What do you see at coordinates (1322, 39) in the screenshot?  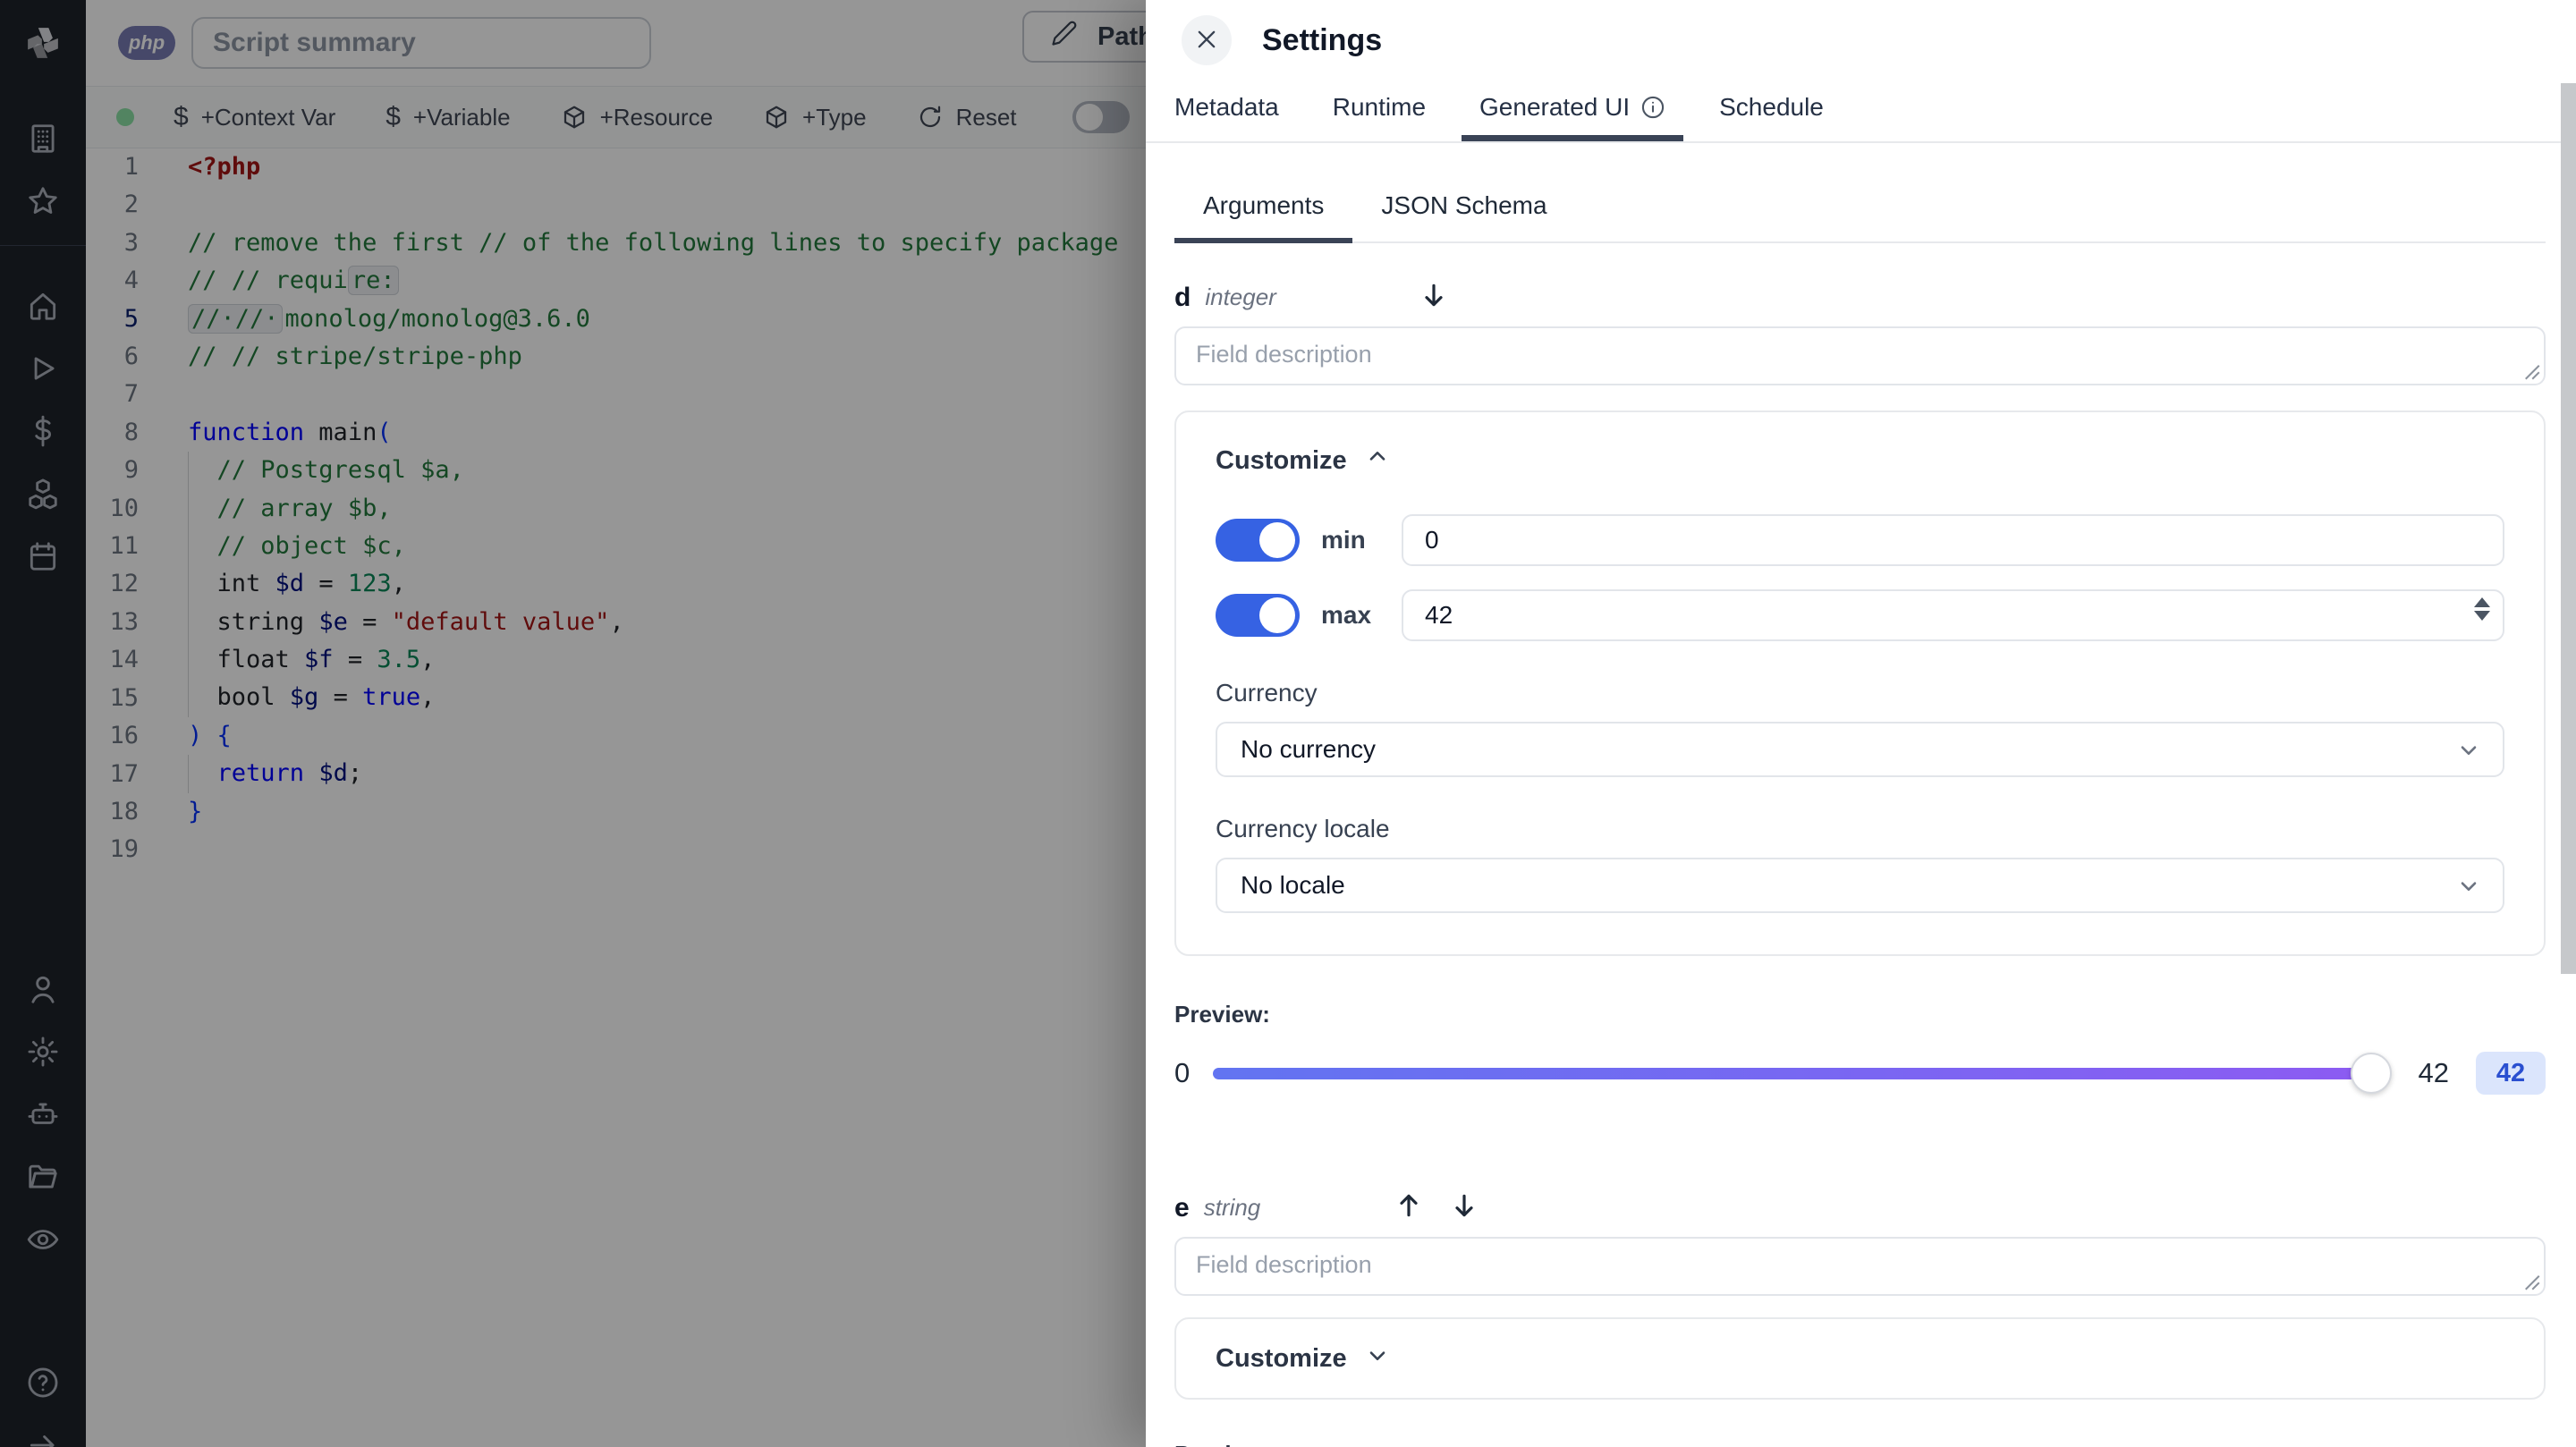 I see `settings-title: Settings` at bounding box center [1322, 39].